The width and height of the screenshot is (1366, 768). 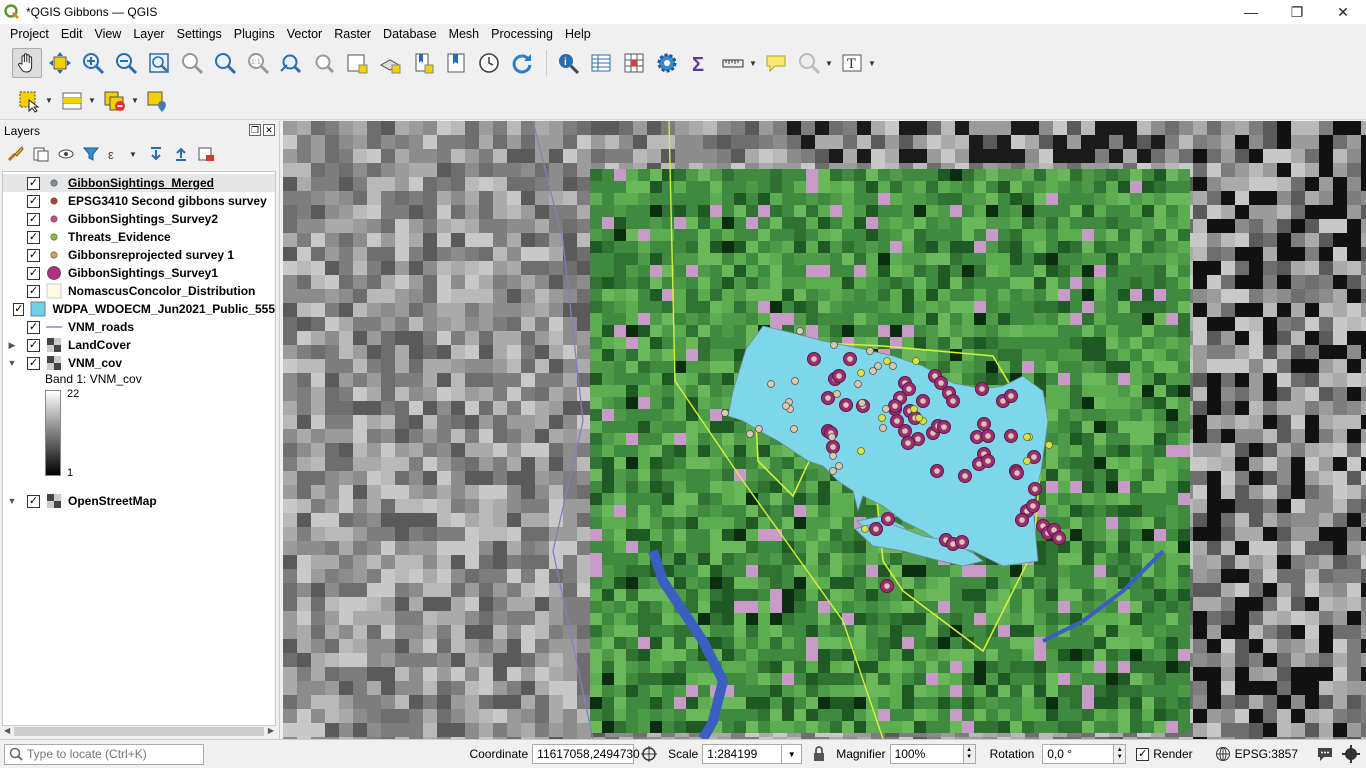 What do you see at coordinates (29, 34) in the screenshot?
I see `menu-project: Project` at bounding box center [29, 34].